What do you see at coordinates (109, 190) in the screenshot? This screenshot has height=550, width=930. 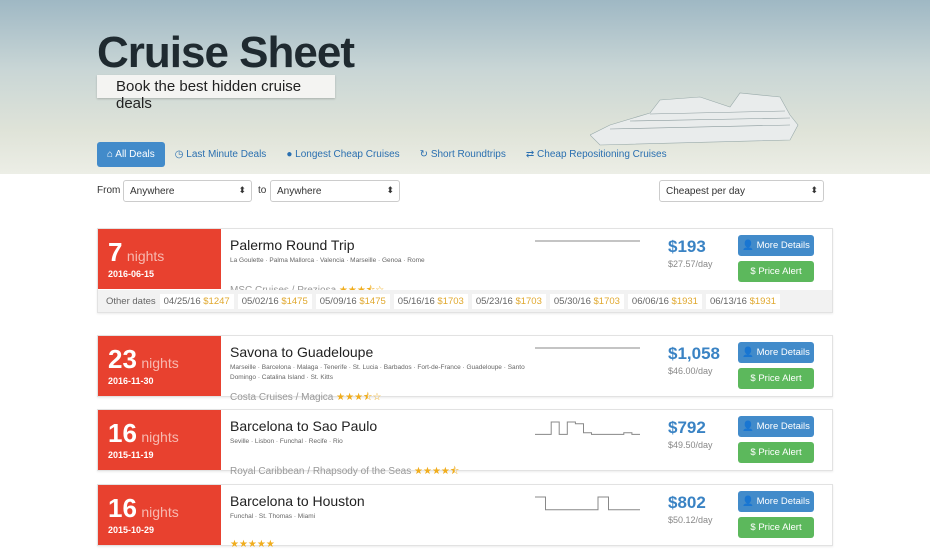 I see `from-label: From` at bounding box center [109, 190].